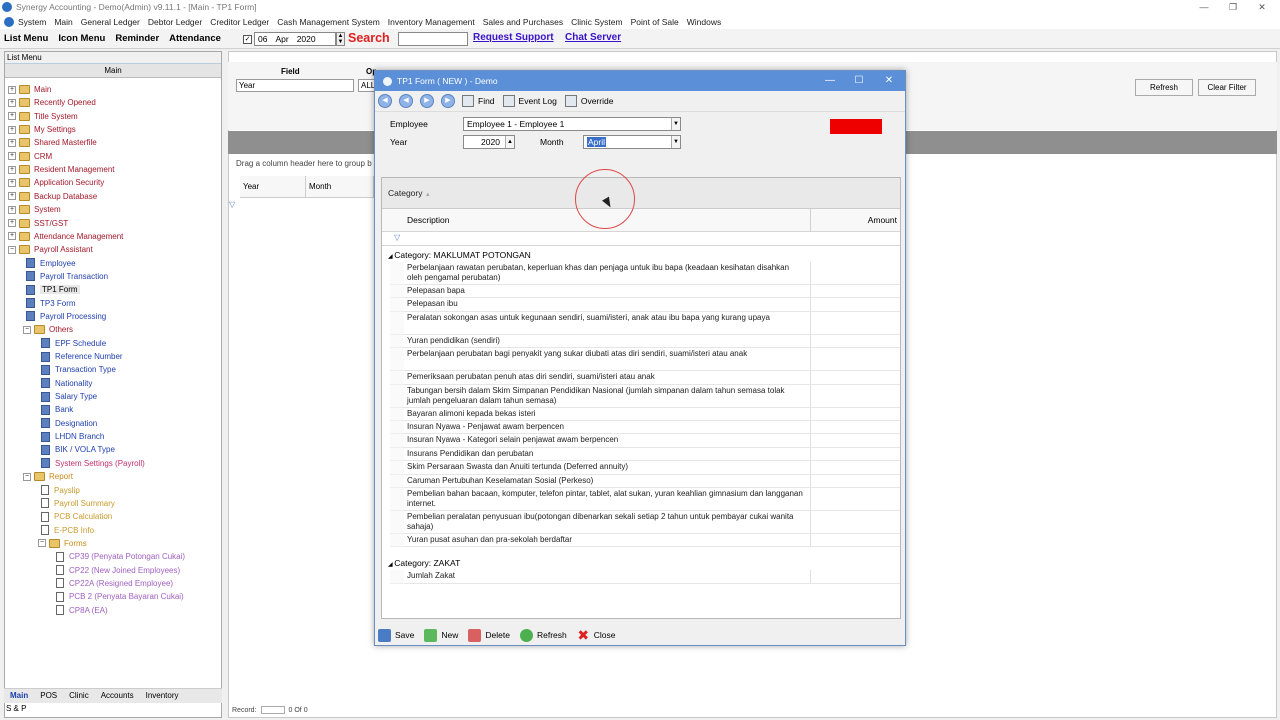 The height and width of the screenshot is (720, 1280). Describe the element at coordinates (66, 530) in the screenshot. I see `tree-item: E-PCB Info` at that location.